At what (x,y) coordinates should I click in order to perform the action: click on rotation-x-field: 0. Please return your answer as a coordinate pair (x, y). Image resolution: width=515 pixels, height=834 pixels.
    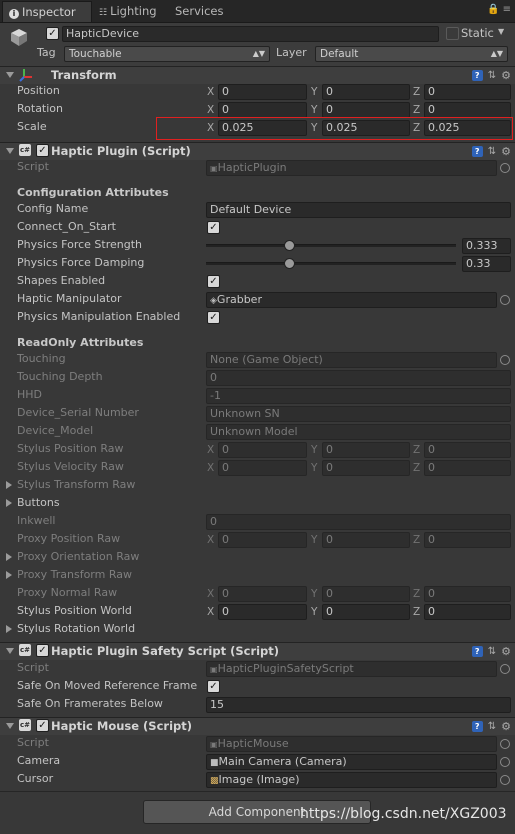
    Looking at the image, I should click on (262, 110).